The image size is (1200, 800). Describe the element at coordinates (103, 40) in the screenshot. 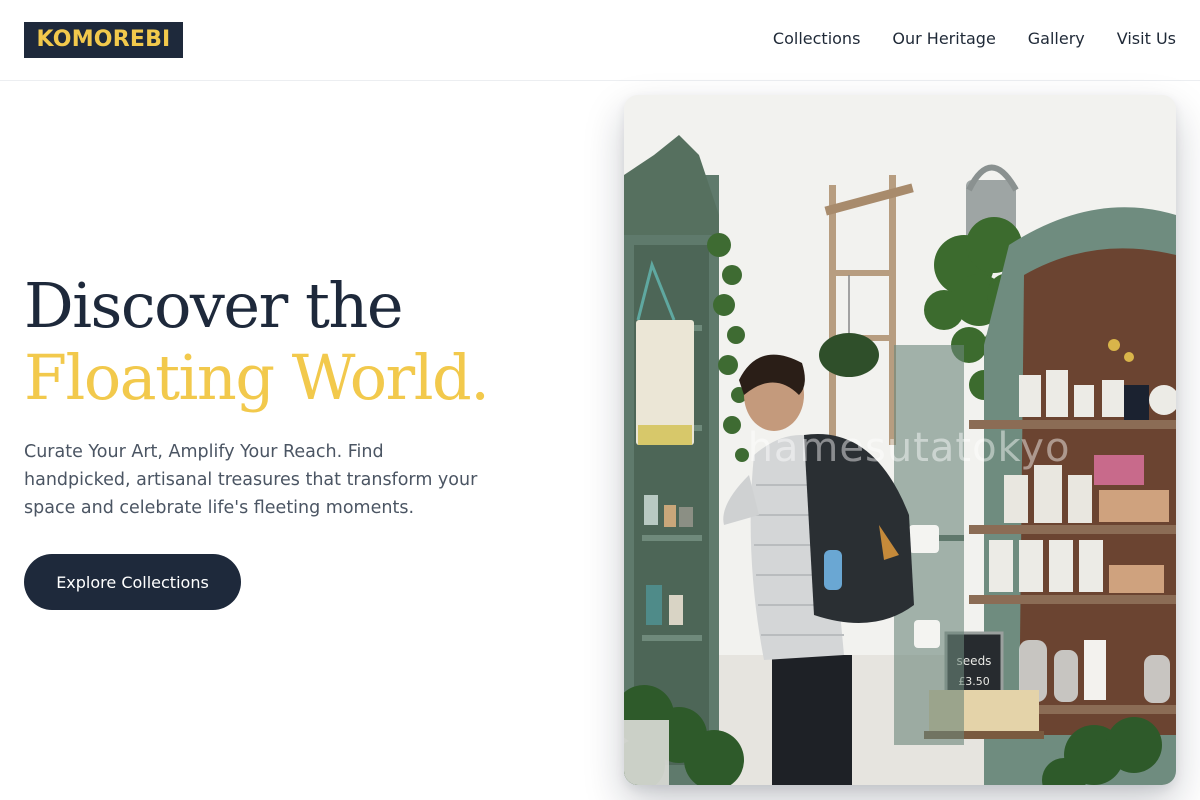

I see `brand-logo: KOMOREBI` at that location.